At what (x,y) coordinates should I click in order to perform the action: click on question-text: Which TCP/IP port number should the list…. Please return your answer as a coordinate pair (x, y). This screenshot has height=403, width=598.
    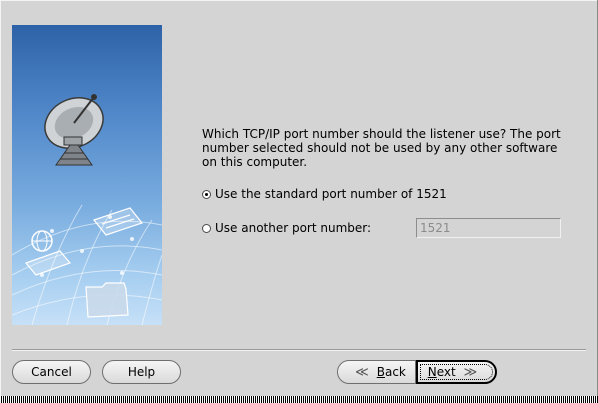
    Looking at the image, I should click on (381, 148).